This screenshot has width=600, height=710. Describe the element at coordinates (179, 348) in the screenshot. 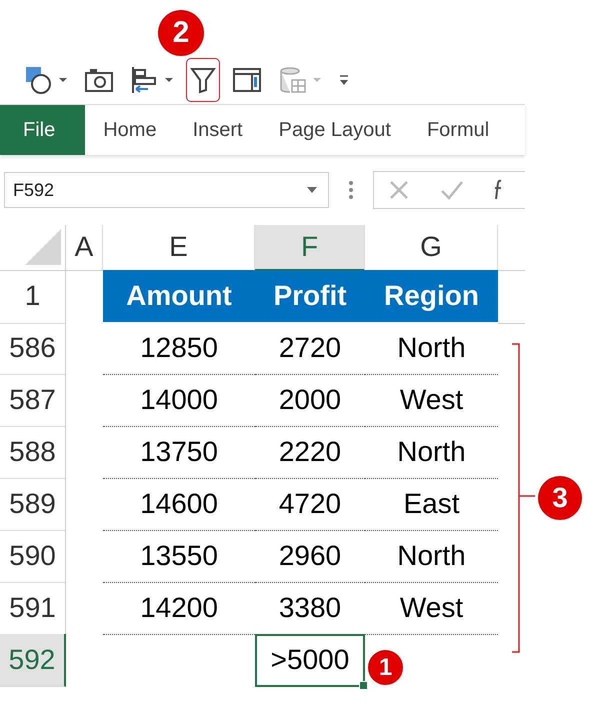

I see `table-cell: 12850` at that location.